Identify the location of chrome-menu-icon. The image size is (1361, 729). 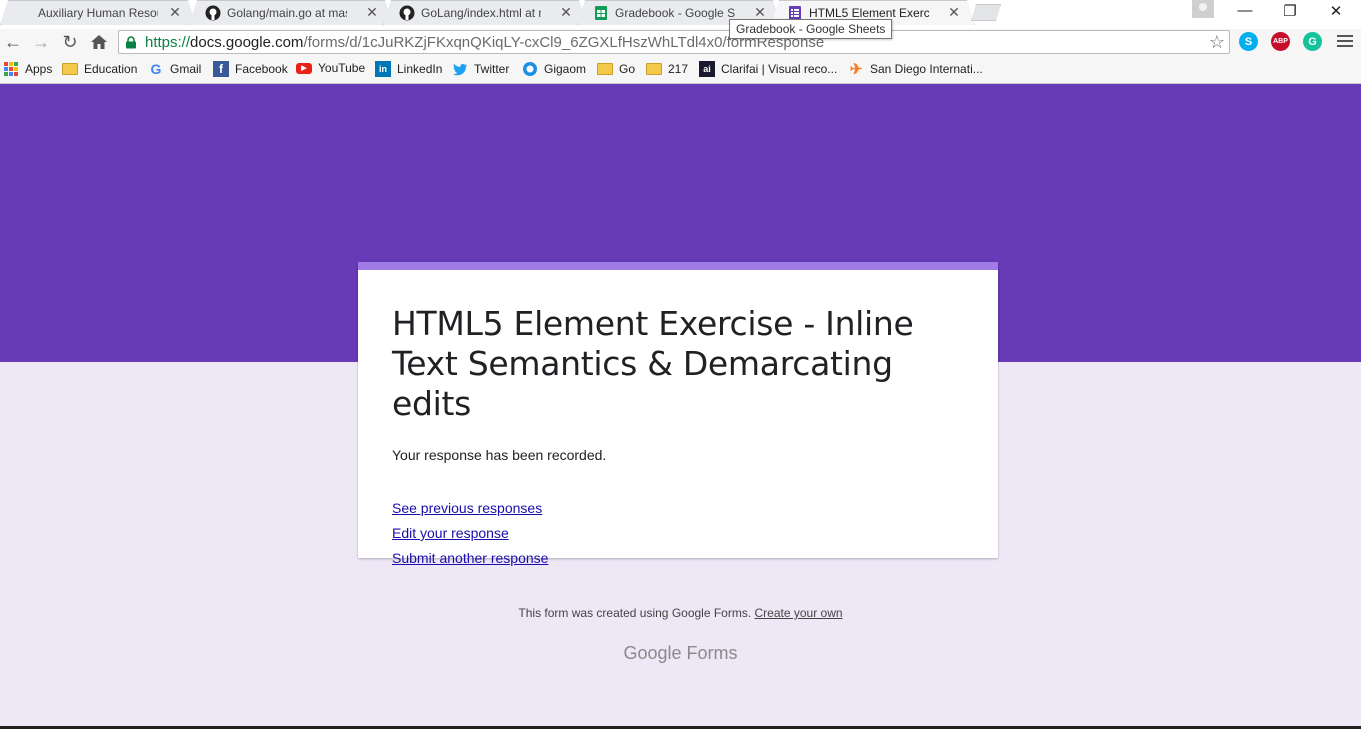
(1345, 41).